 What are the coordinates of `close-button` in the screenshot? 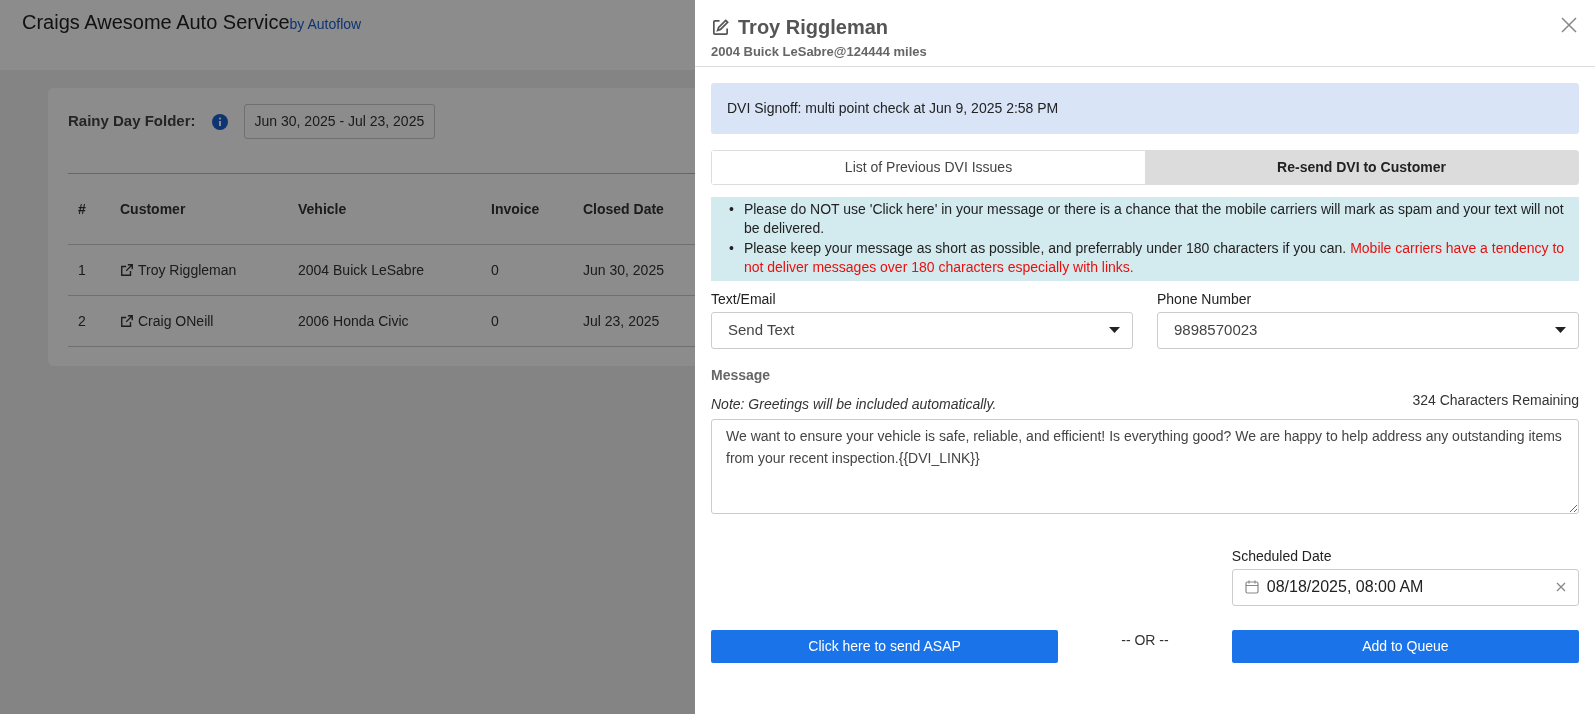 It's located at (1569, 24).